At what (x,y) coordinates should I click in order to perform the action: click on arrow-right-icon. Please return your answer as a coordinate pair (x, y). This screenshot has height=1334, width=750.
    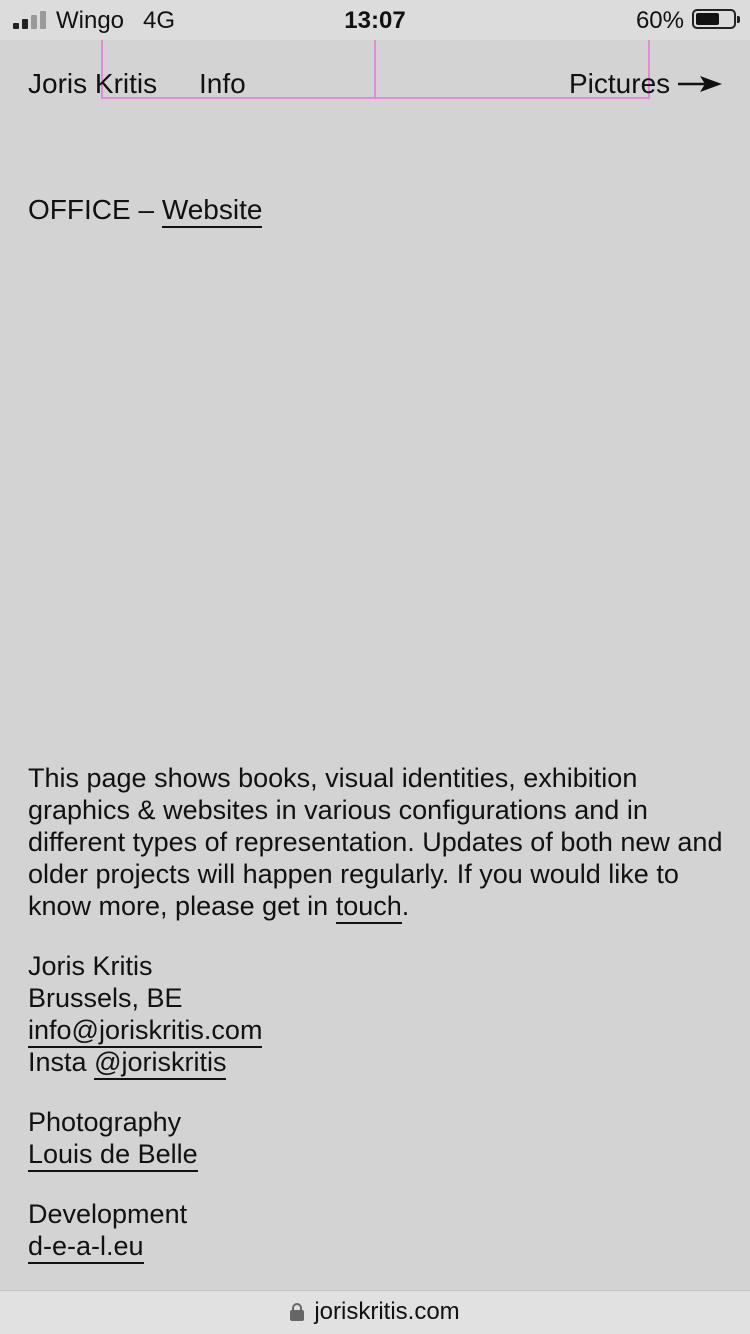
    Looking at the image, I should click on (700, 84).